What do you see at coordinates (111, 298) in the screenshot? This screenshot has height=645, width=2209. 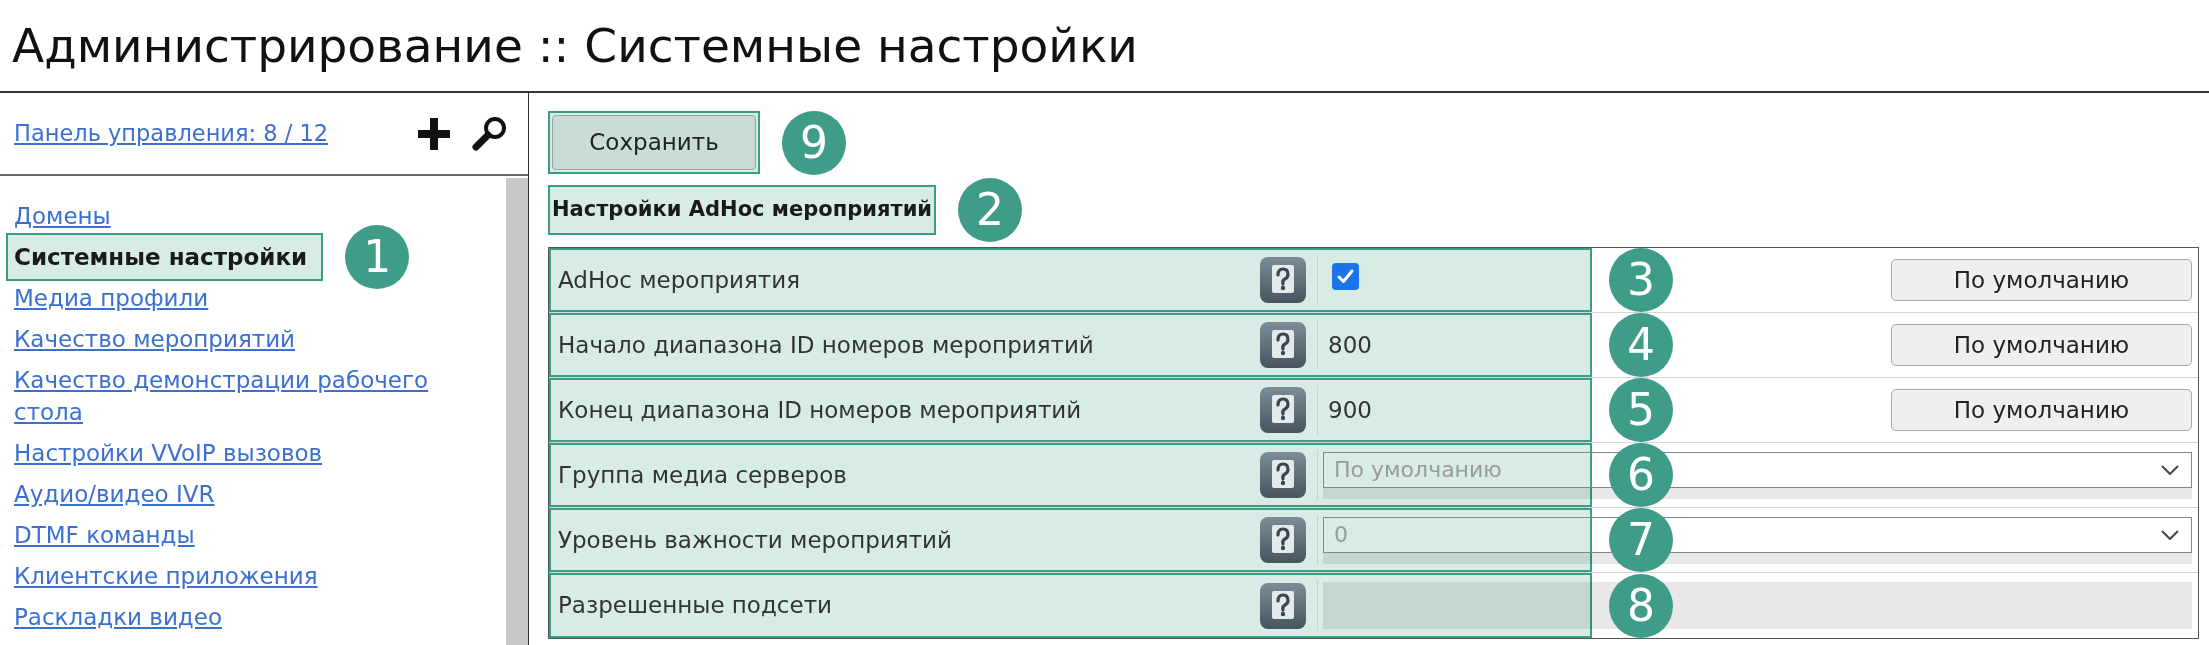 I see `sidebar-item: Медиа профили` at bounding box center [111, 298].